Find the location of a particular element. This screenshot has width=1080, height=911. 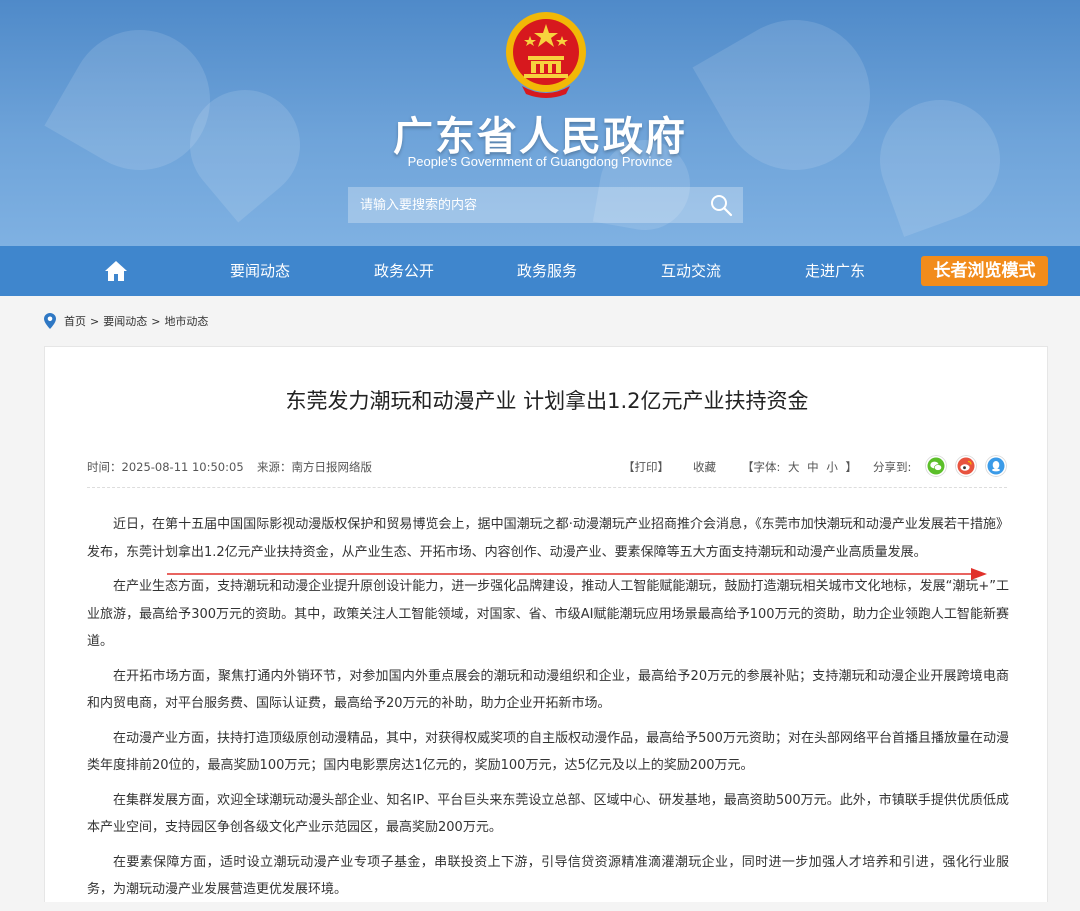

wechat-icon is located at coordinates (936, 466).